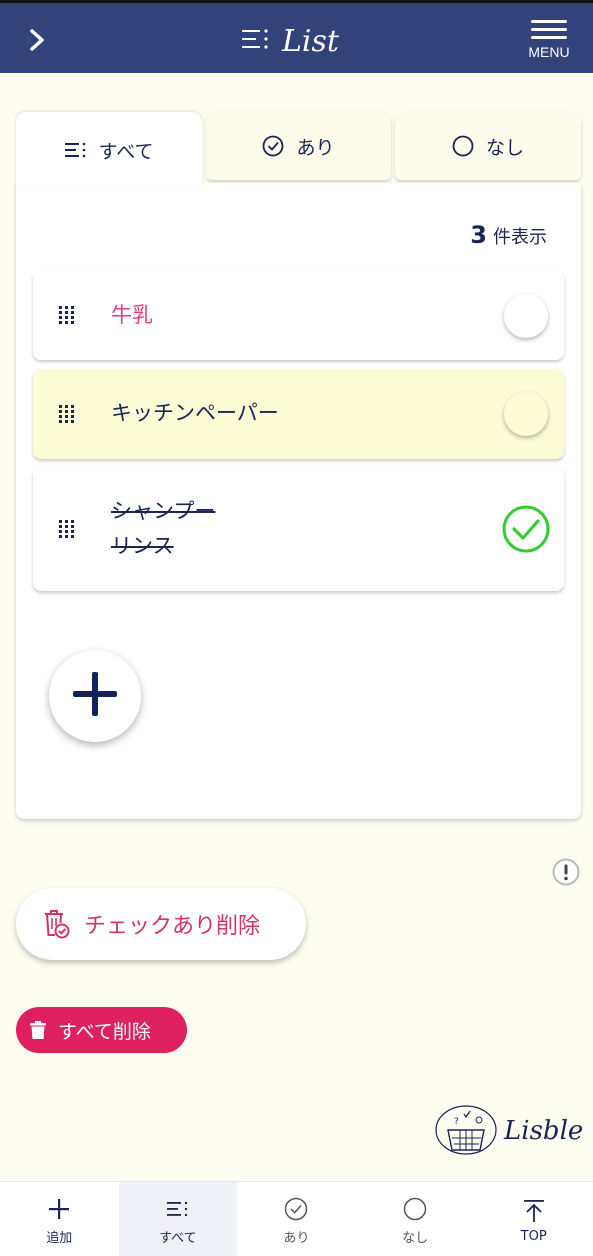 Image resolution: width=593 pixels, height=1256 pixels. I want to click on list-item: シャンプー リンス, so click(298, 529).